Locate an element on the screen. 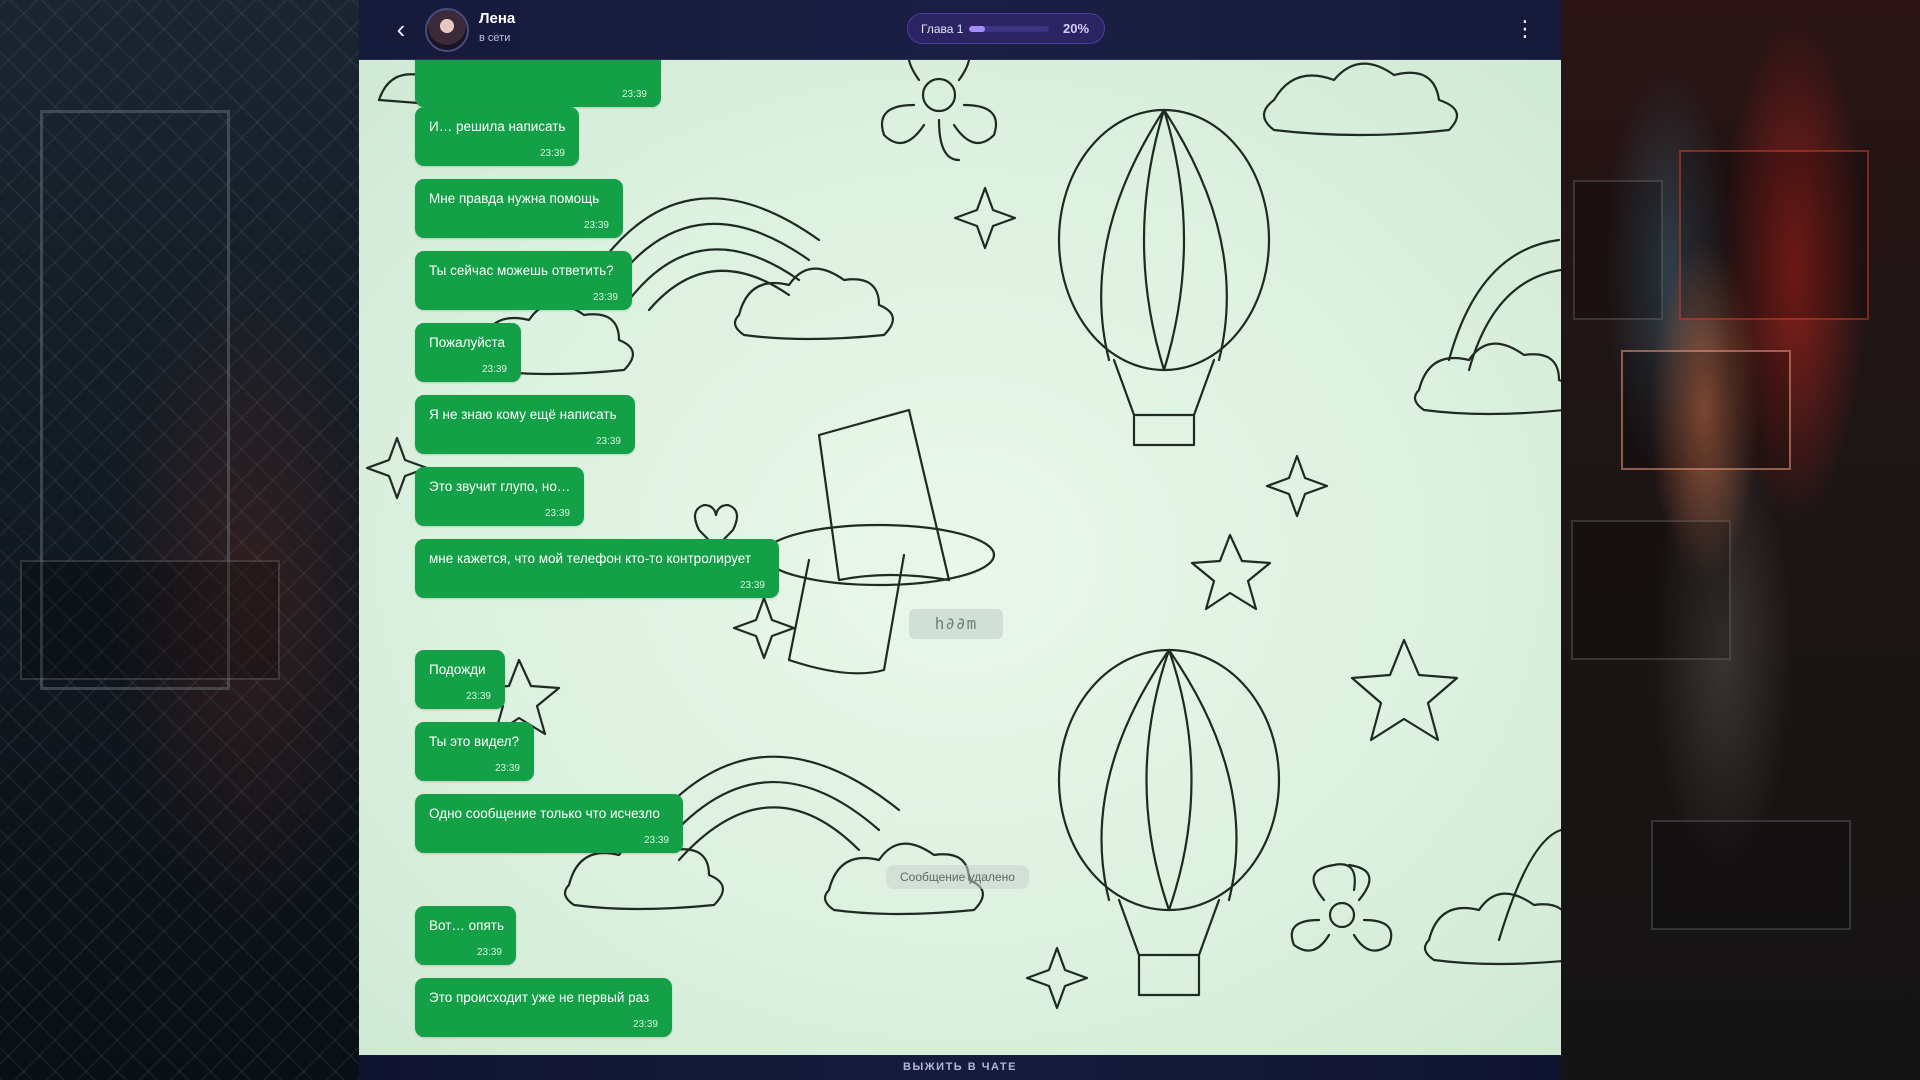 The image size is (1920, 1080). deleted-message-note: Сообщение удалено is located at coordinates (957, 877).